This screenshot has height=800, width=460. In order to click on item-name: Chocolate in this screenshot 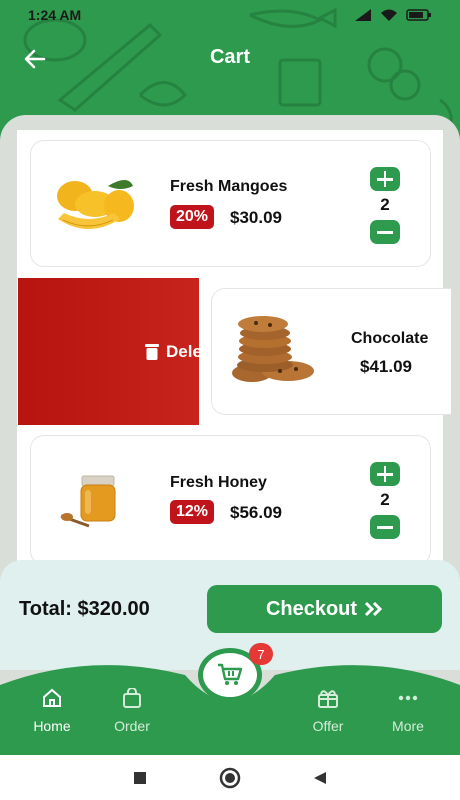, I will do `click(390, 338)`.